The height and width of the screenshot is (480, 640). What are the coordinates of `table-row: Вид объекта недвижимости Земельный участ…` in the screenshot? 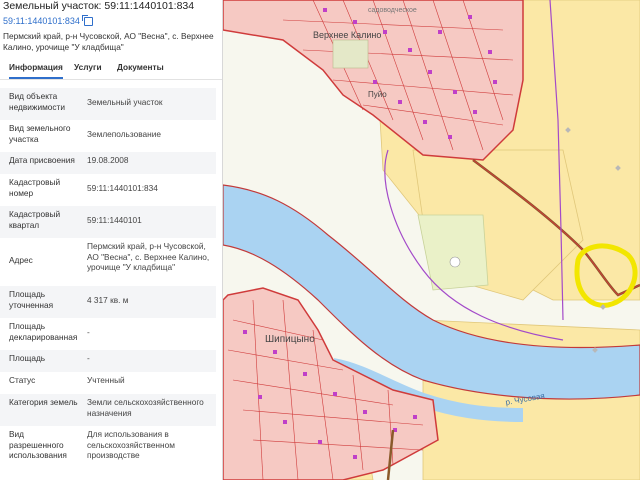 It's located at (108, 104).